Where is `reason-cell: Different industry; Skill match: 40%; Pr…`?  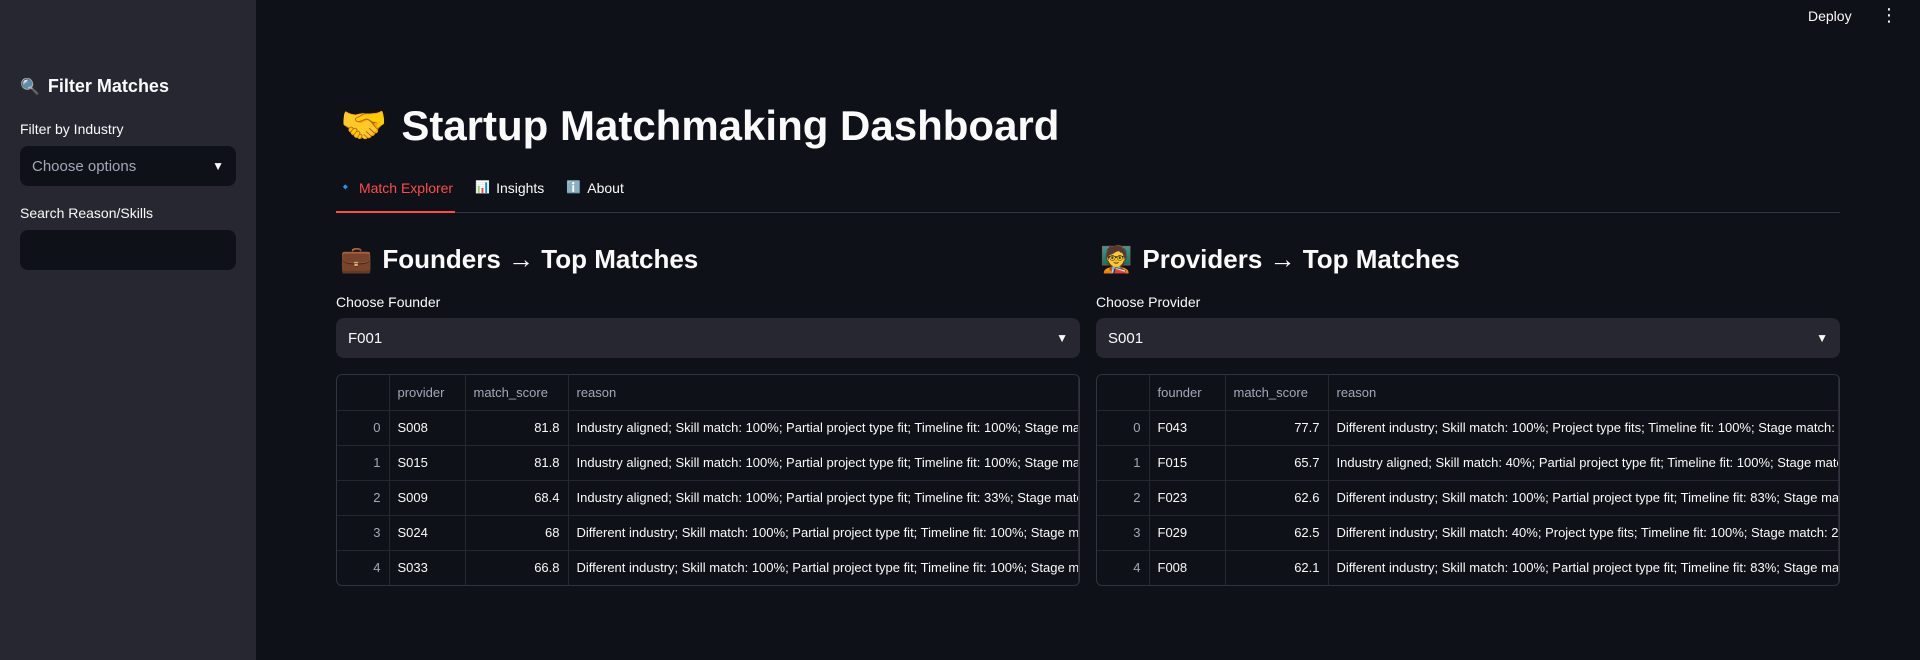
reason-cell: Different industry; Skill match: 40%; Pr… is located at coordinates (1583, 533).